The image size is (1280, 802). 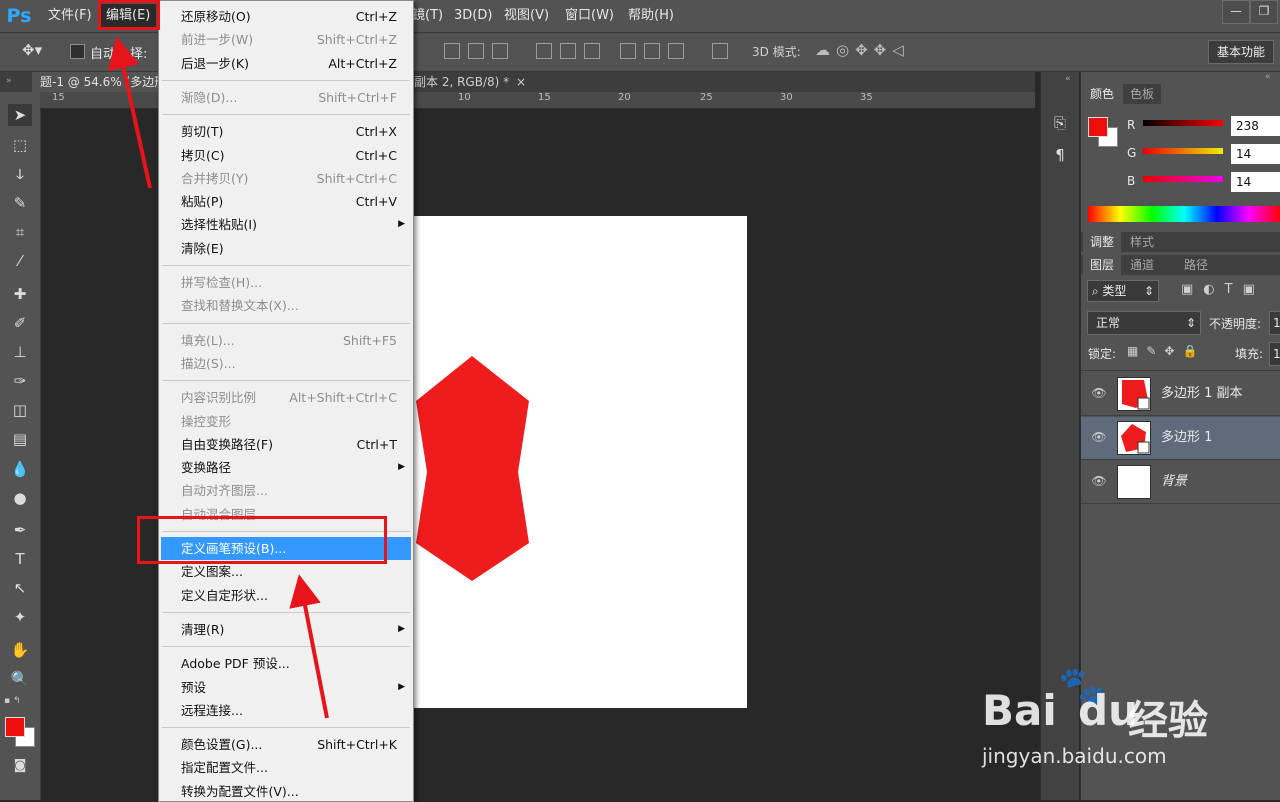 What do you see at coordinates (20, 115) in the screenshot?
I see `move-tool-icon: ➤` at bounding box center [20, 115].